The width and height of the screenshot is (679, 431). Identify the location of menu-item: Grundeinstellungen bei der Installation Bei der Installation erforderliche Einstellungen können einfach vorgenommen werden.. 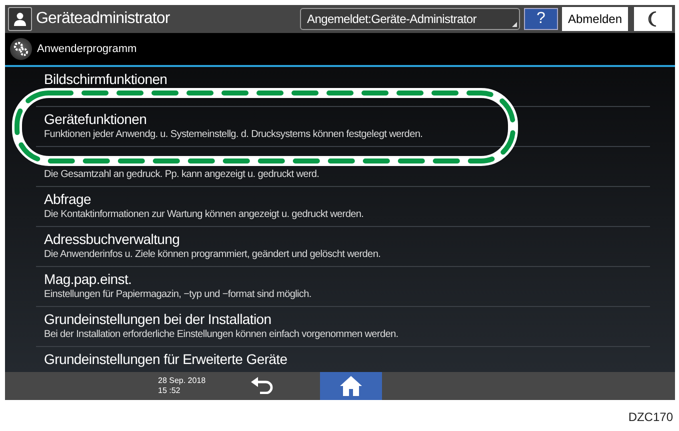
(343, 327).